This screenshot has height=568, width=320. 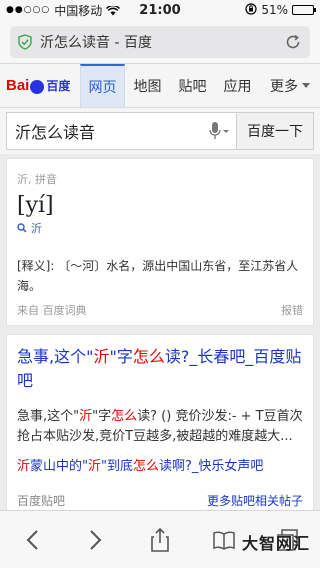 What do you see at coordinates (52, 310) in the screenshot?
I see `dict-source: 来自 百度词典` at bounding box center [52, 310].